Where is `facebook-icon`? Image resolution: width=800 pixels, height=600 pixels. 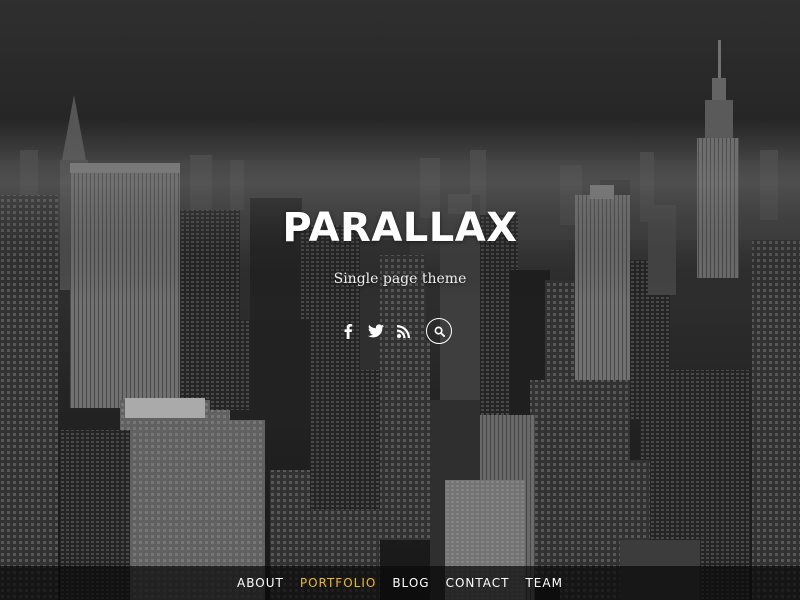 facebook-icon is located at coordinates (348, 331).